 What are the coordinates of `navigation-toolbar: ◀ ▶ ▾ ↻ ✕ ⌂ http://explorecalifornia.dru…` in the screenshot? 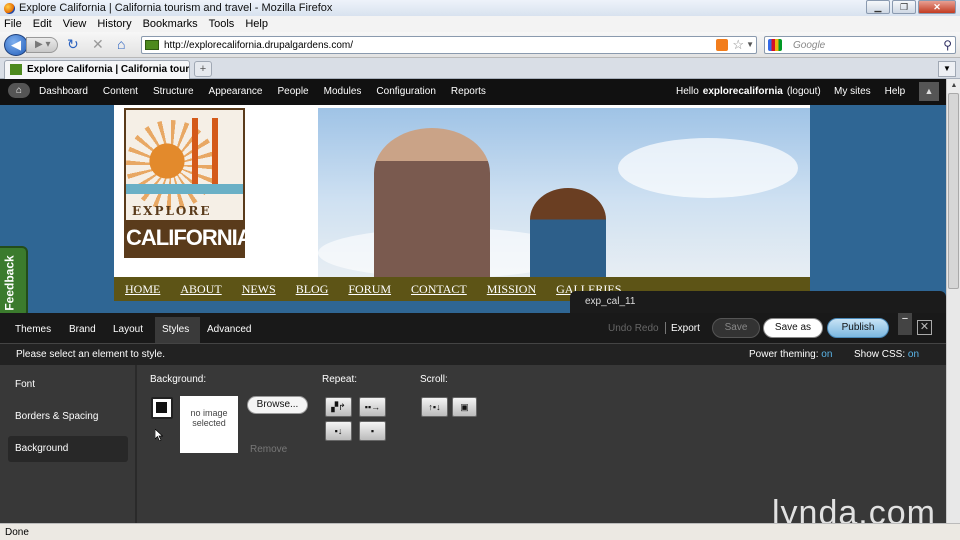 It's located at (480, 45).